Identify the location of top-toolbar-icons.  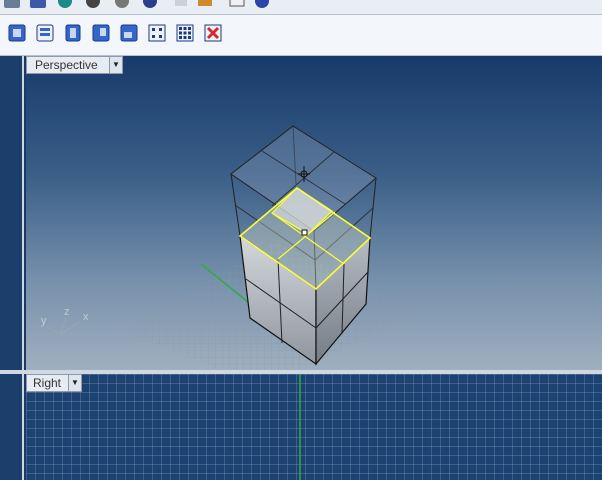
(136, 4).